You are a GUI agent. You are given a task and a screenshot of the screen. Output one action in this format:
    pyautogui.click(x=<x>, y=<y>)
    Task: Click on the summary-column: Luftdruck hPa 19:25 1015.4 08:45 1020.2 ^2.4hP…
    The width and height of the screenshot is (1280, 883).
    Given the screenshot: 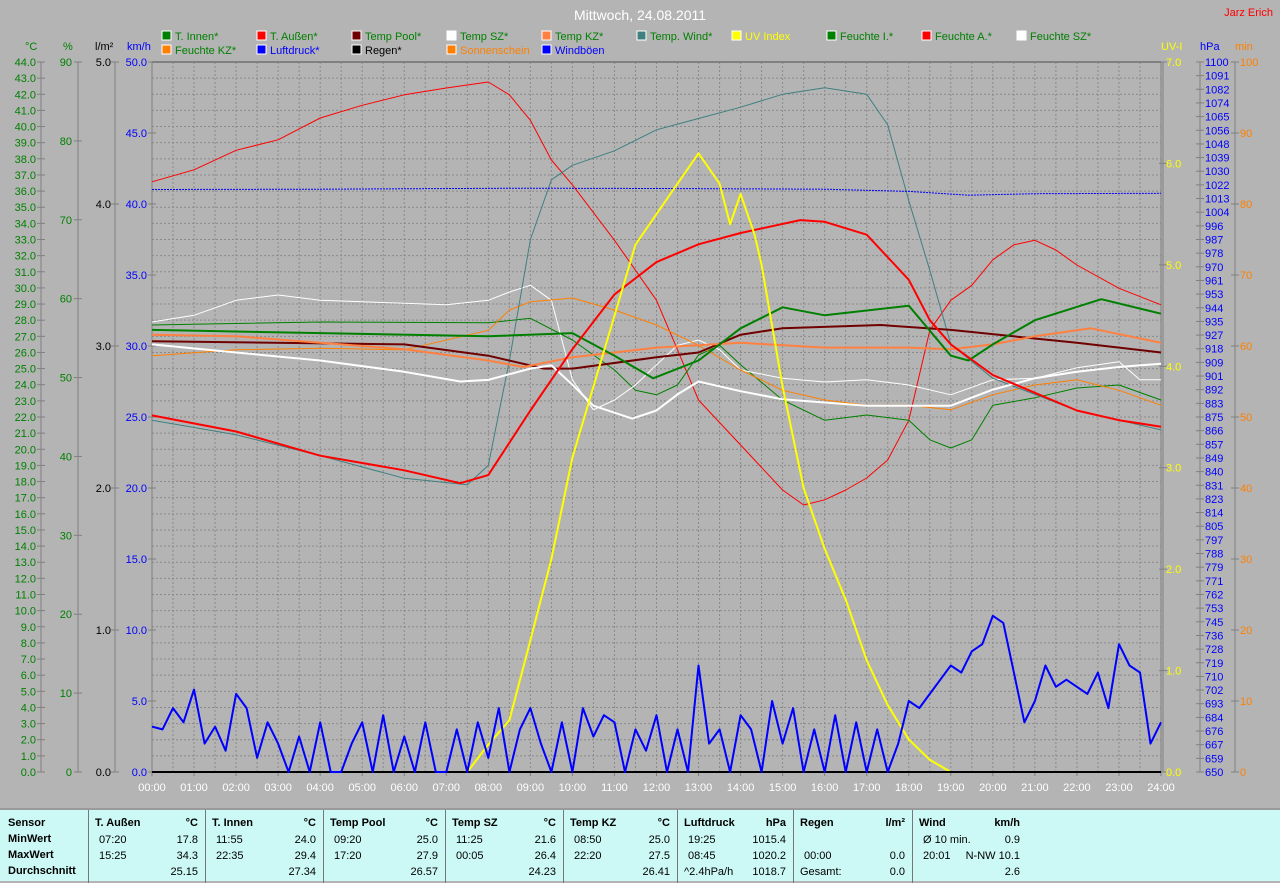 What is the action you would take?
    pyautogui.click(x=735, y=846)
    